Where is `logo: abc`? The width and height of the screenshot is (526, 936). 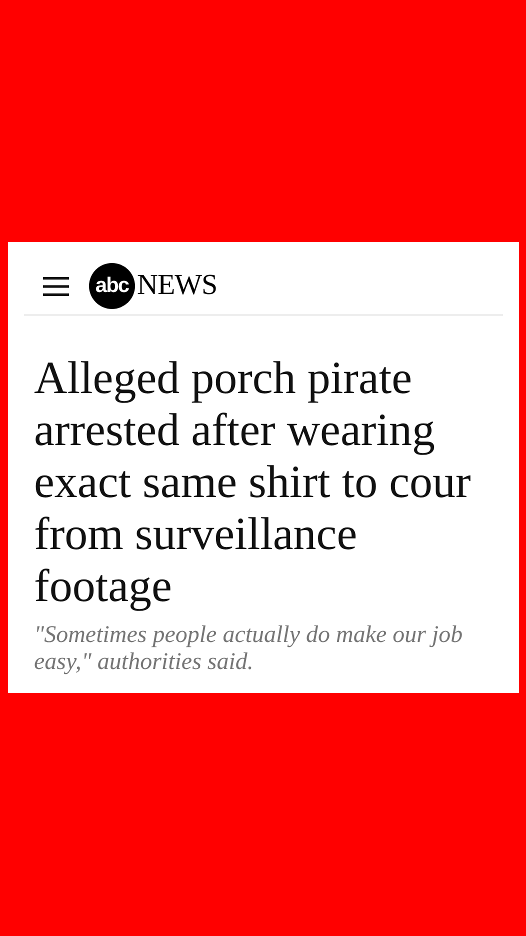 logo: abc is located at coordinates (112, 286).